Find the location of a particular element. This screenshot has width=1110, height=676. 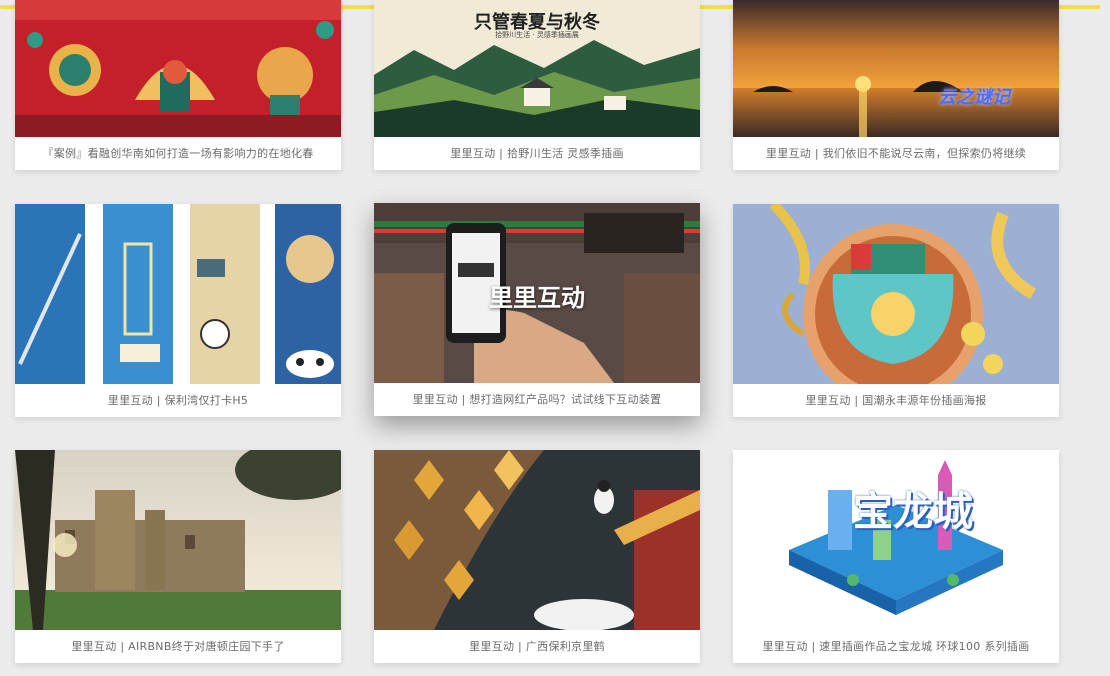

case-card-3: 云之谜记 里里互动 | 我们依旧不能说尽云南，但探索仍将继续 is located at coordinates (896, 85).